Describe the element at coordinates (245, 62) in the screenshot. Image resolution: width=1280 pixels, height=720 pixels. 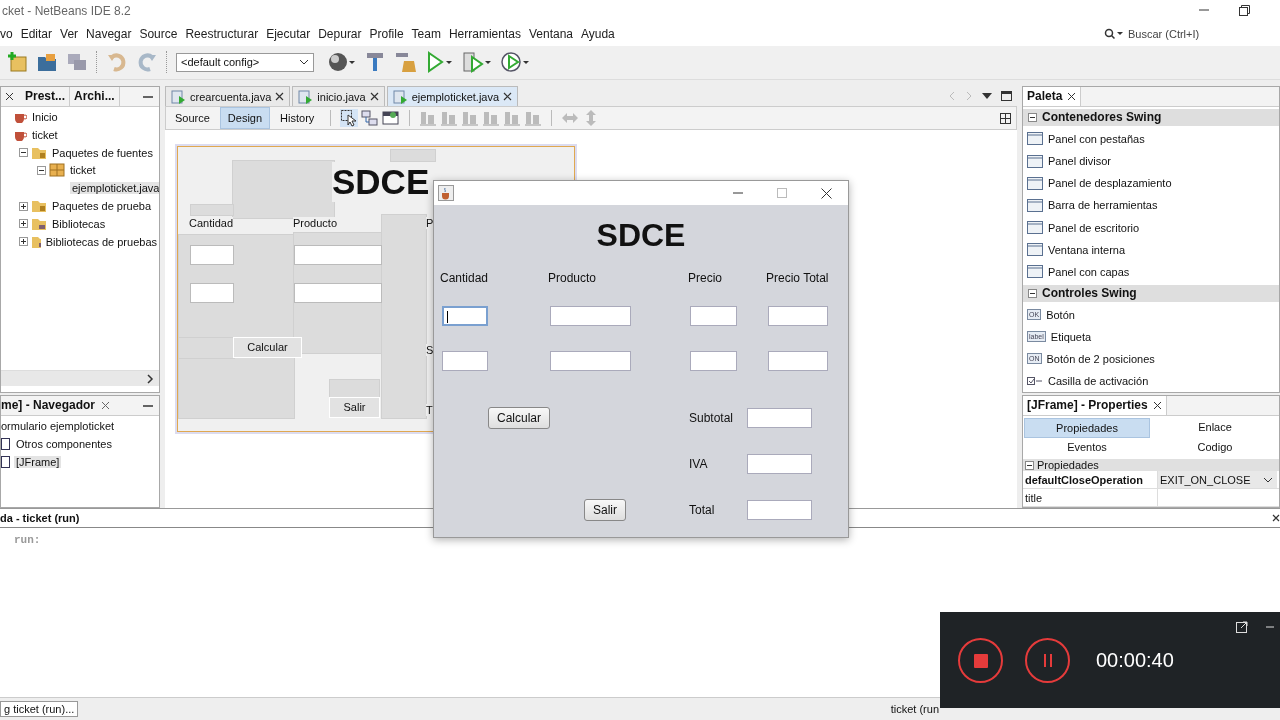
I see `config-dropdown: <default config>` at that location.